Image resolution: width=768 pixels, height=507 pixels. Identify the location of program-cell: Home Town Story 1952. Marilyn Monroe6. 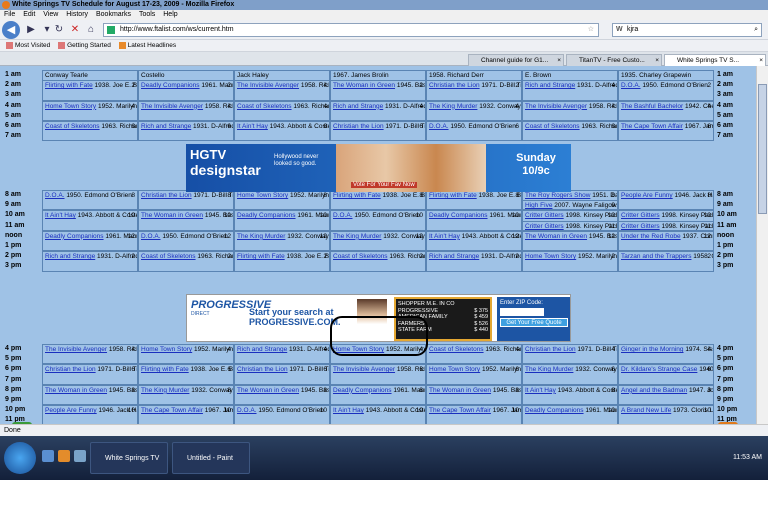
(474, 374).